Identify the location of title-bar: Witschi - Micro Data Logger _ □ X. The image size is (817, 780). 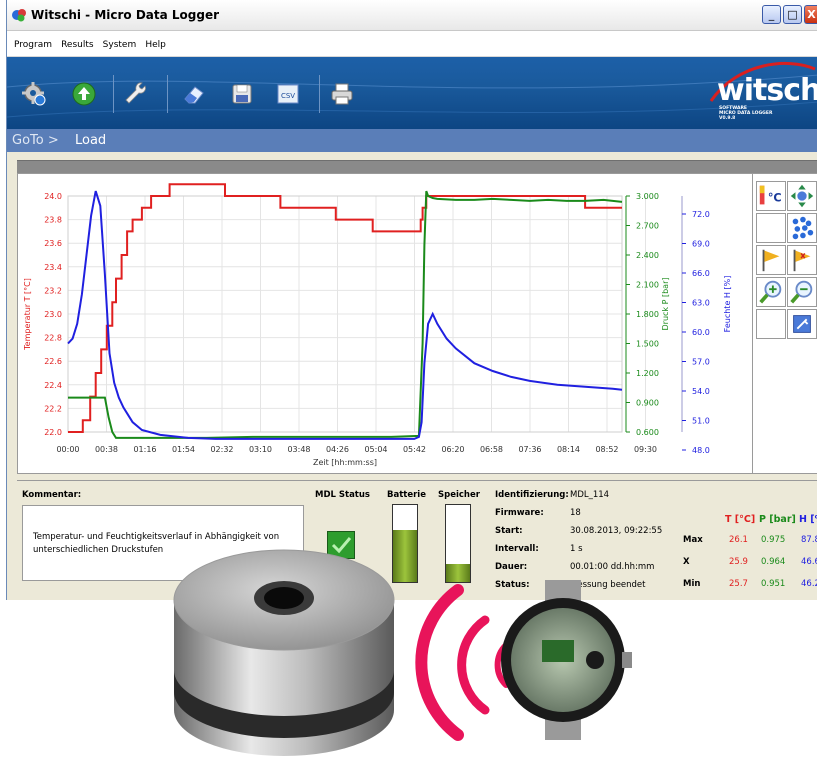
(412, 15).